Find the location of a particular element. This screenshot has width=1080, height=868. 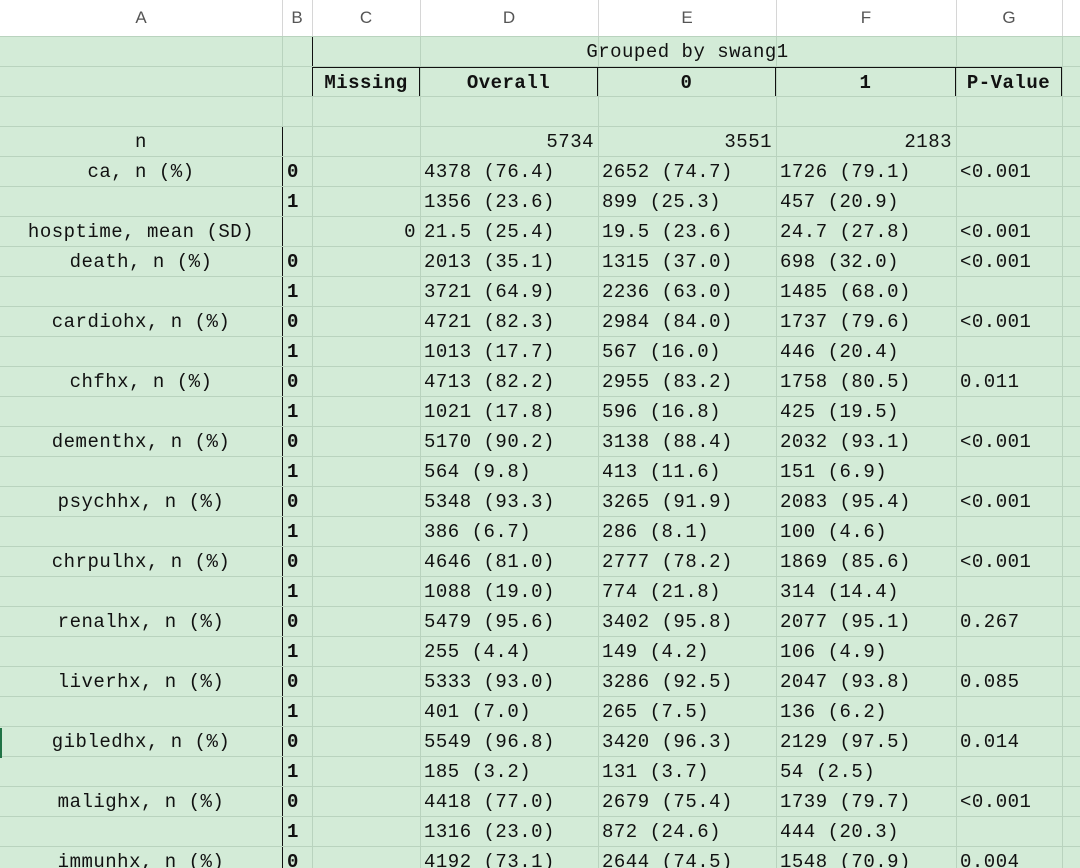

overall-cell: 4721 (82.3) is located at coordinates (509, 322).